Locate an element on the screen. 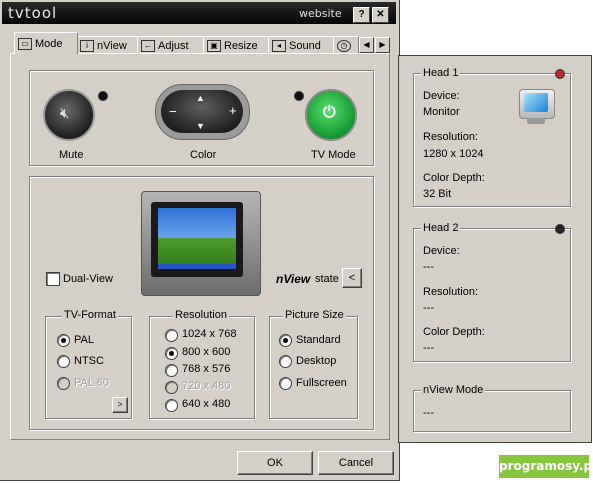 The width and height of the screenshot is (593, 483). monitor-icon is located at coordinates (536, 110).